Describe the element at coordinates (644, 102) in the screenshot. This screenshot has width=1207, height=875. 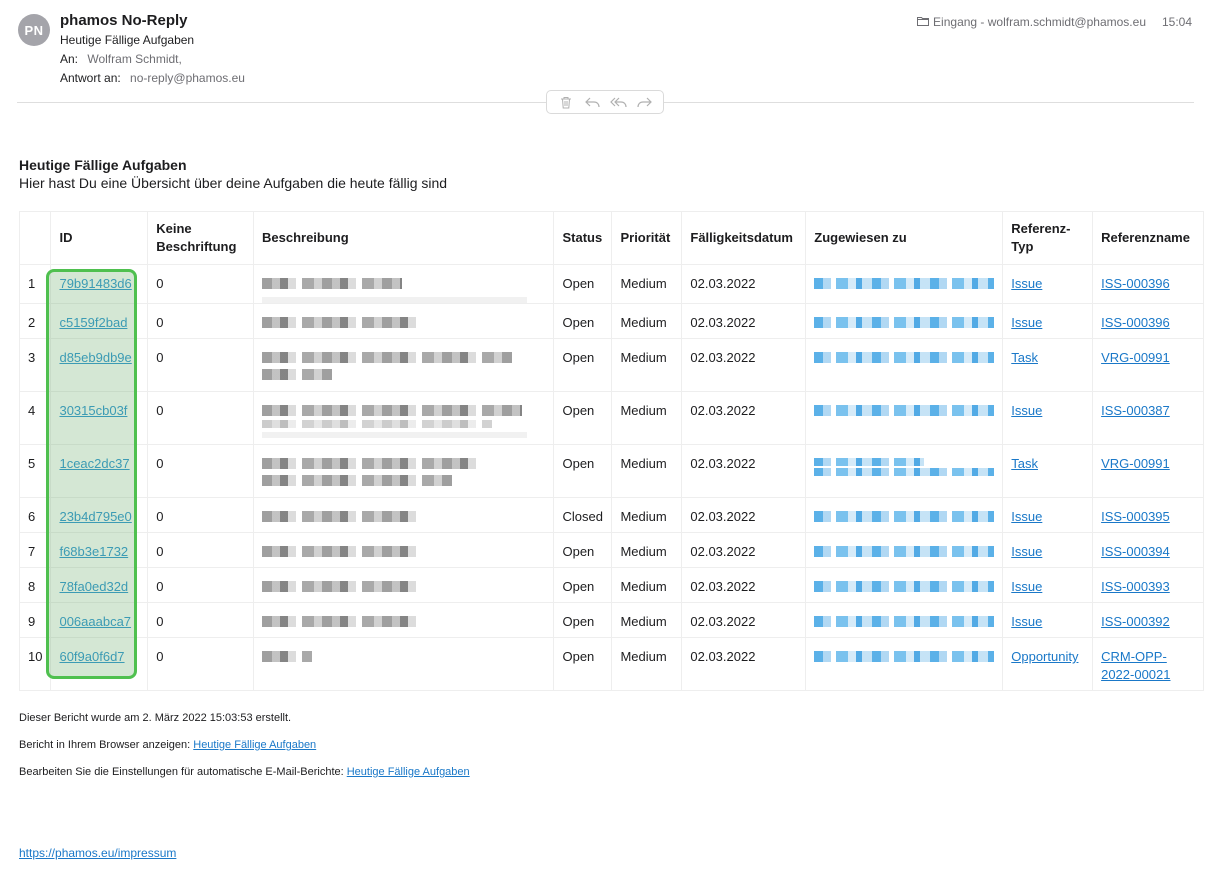
I see `forward-icon` at that location.